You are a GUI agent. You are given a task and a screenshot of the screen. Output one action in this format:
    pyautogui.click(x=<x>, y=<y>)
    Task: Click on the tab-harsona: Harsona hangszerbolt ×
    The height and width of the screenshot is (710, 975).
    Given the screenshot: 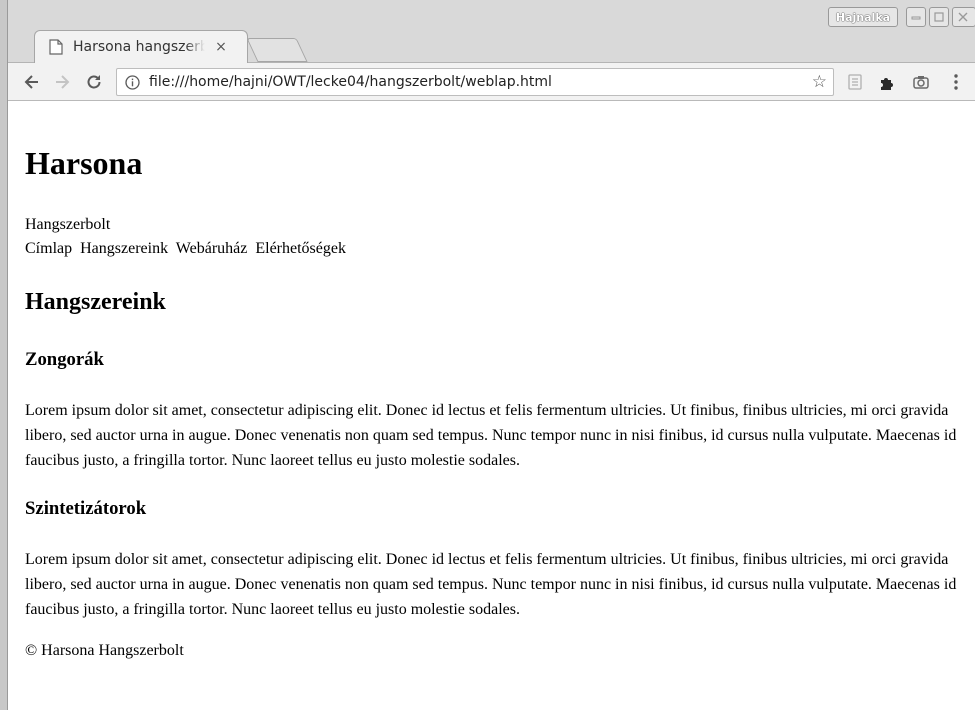 What is the action you would take?
    pyautogui.click(x=141, y=46)
    